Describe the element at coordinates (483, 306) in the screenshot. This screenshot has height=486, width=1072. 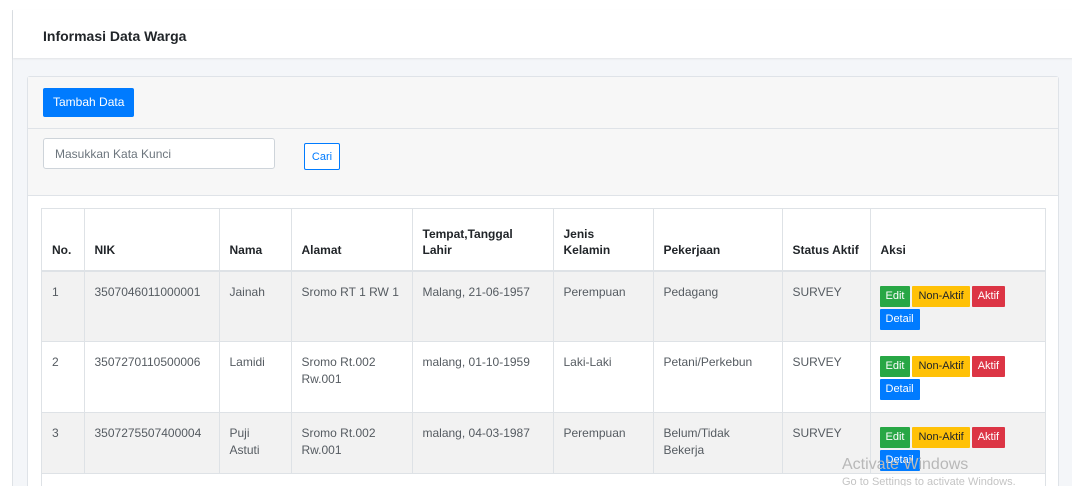
I see `cell-ttl: Malang, 21-06-1957` at that location.